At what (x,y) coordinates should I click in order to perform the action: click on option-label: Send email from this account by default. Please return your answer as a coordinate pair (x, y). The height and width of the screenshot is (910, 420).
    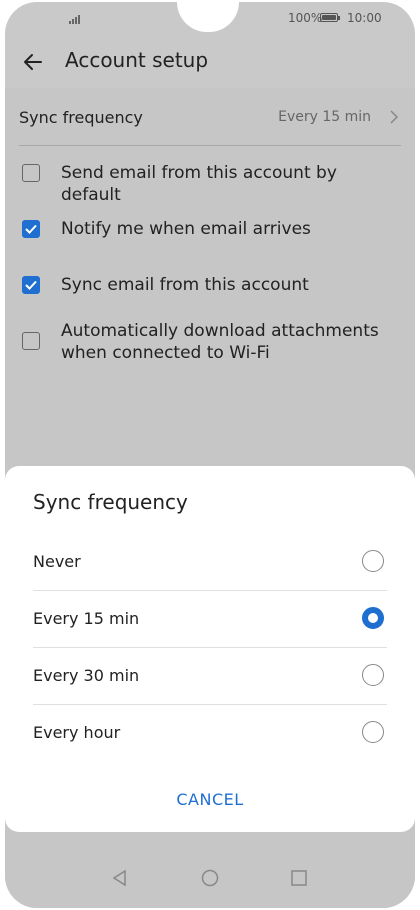
    Looking at the image, I should click on (199, 184).